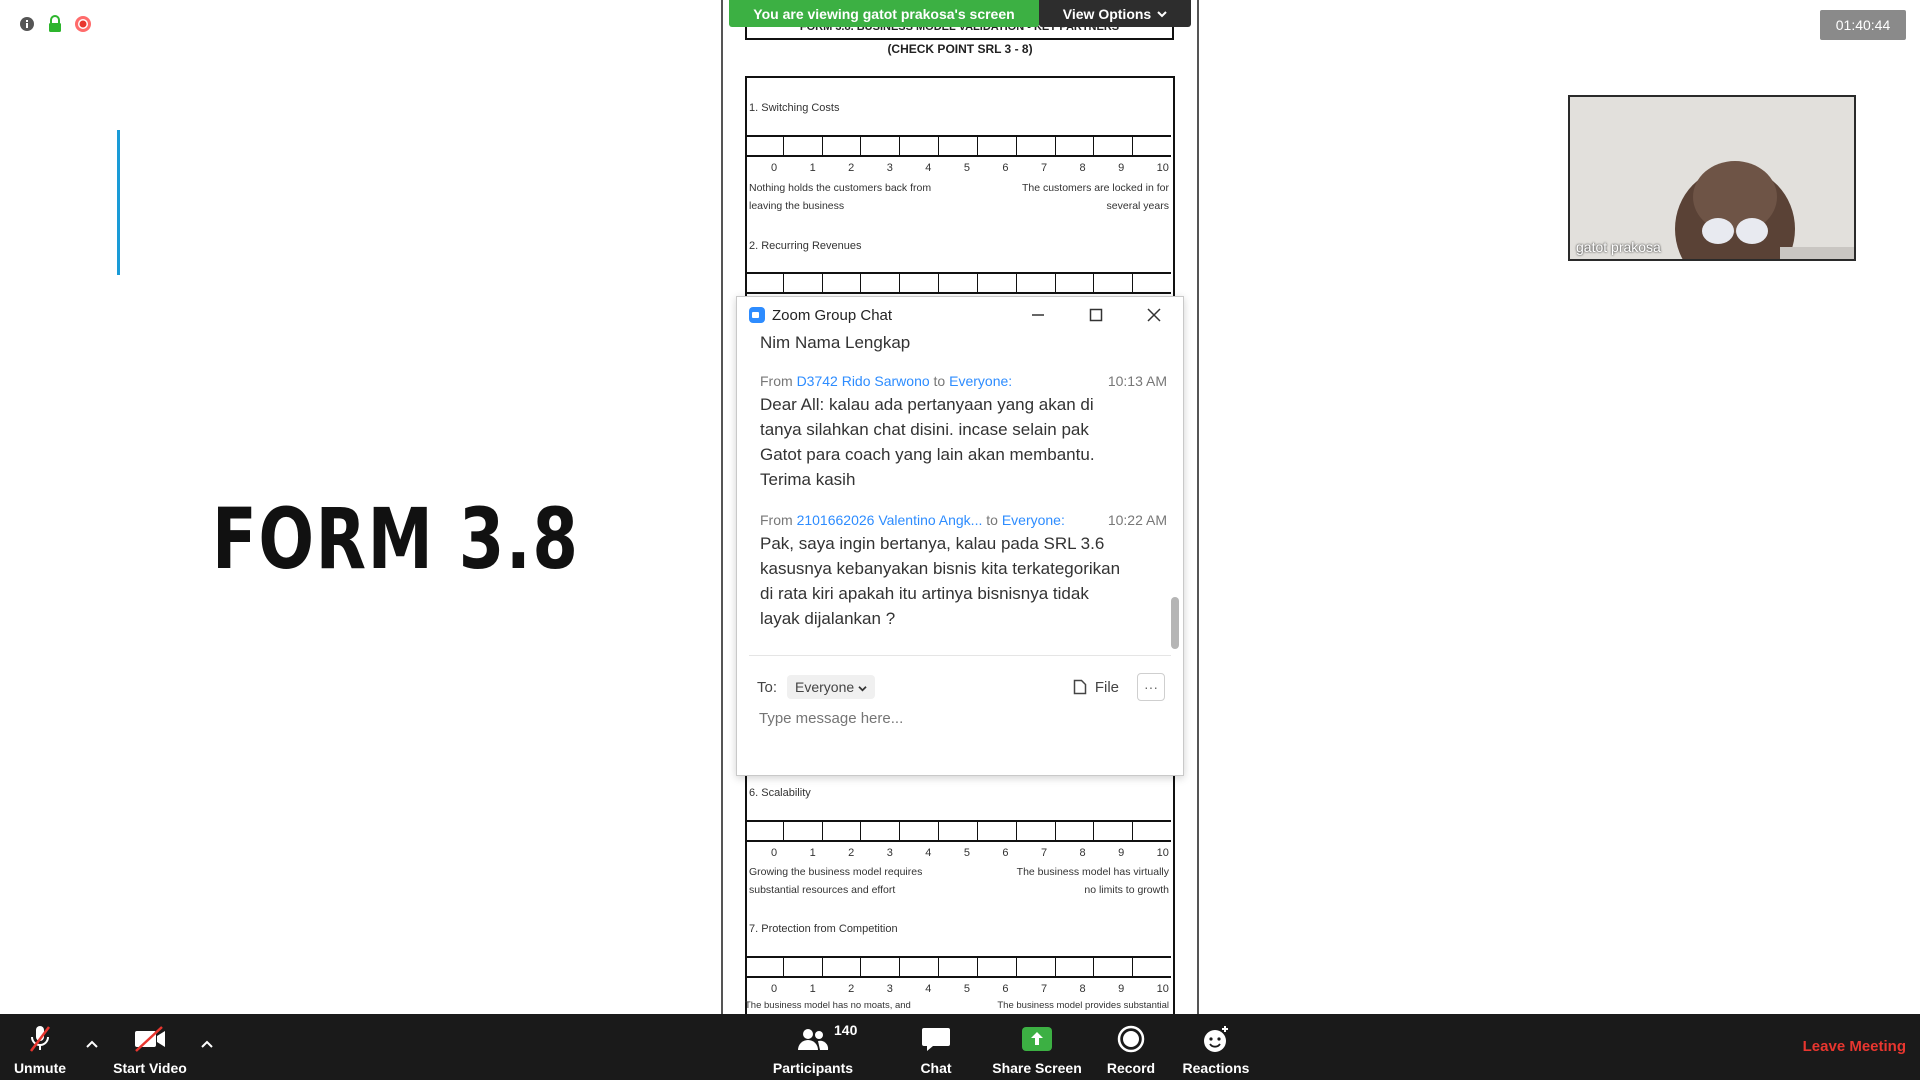 This screenshot has width=1920, height=1080. I want to click on reactions-label: Reactions, so click(1216, 1068).